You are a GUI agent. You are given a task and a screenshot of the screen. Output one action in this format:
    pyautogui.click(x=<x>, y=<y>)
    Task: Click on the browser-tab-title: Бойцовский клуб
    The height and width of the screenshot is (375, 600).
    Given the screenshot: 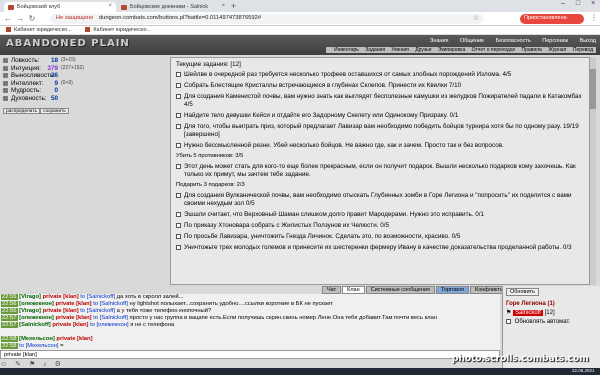 What is the action you would take?
    pyautogui.click(x=39, y=7)
    